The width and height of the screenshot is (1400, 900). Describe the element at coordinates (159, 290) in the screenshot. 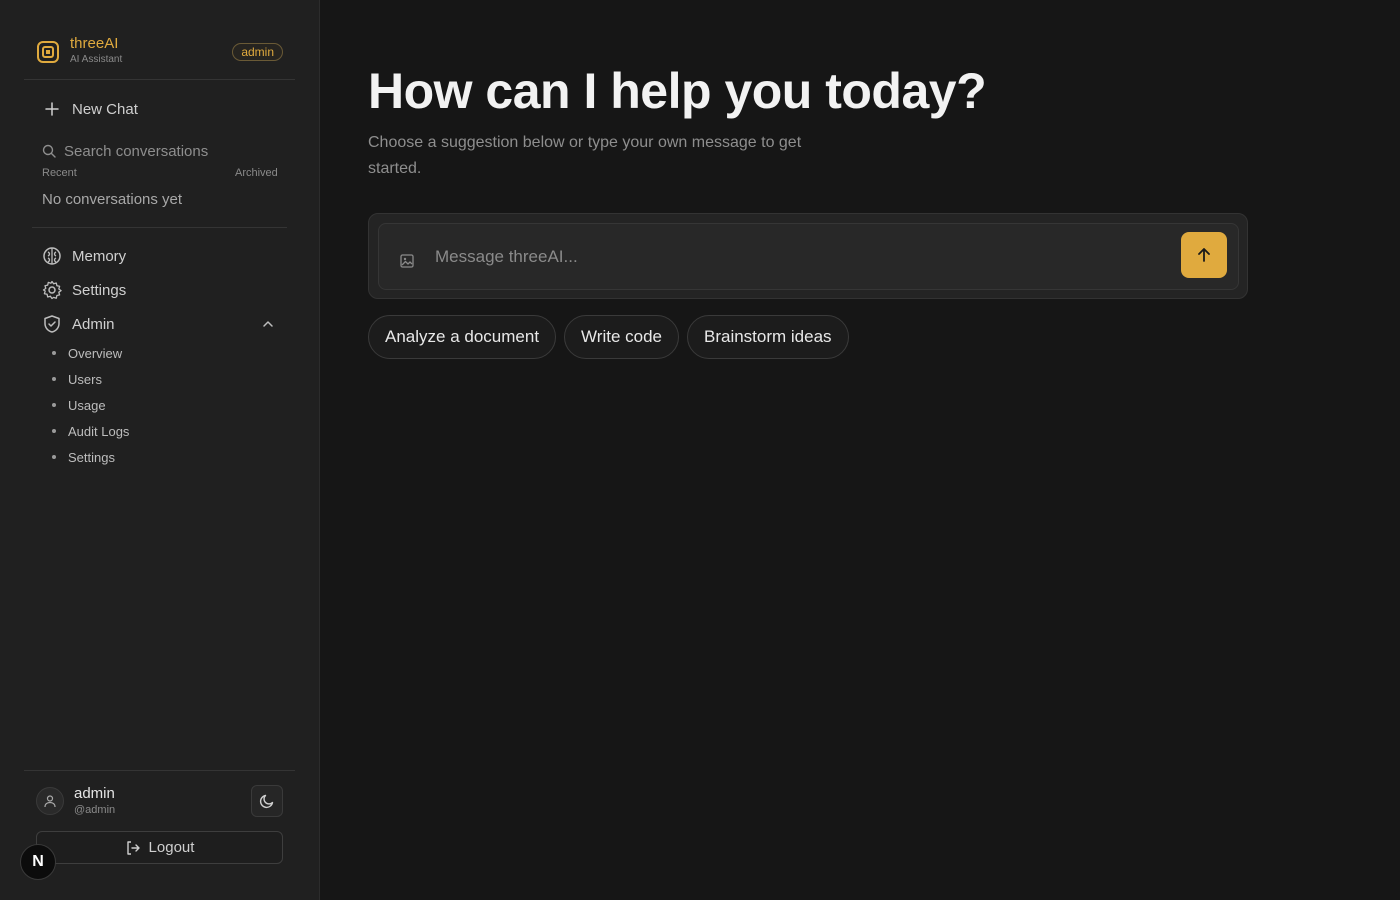

I see `sidebar-item-settings: Settings` at that location.